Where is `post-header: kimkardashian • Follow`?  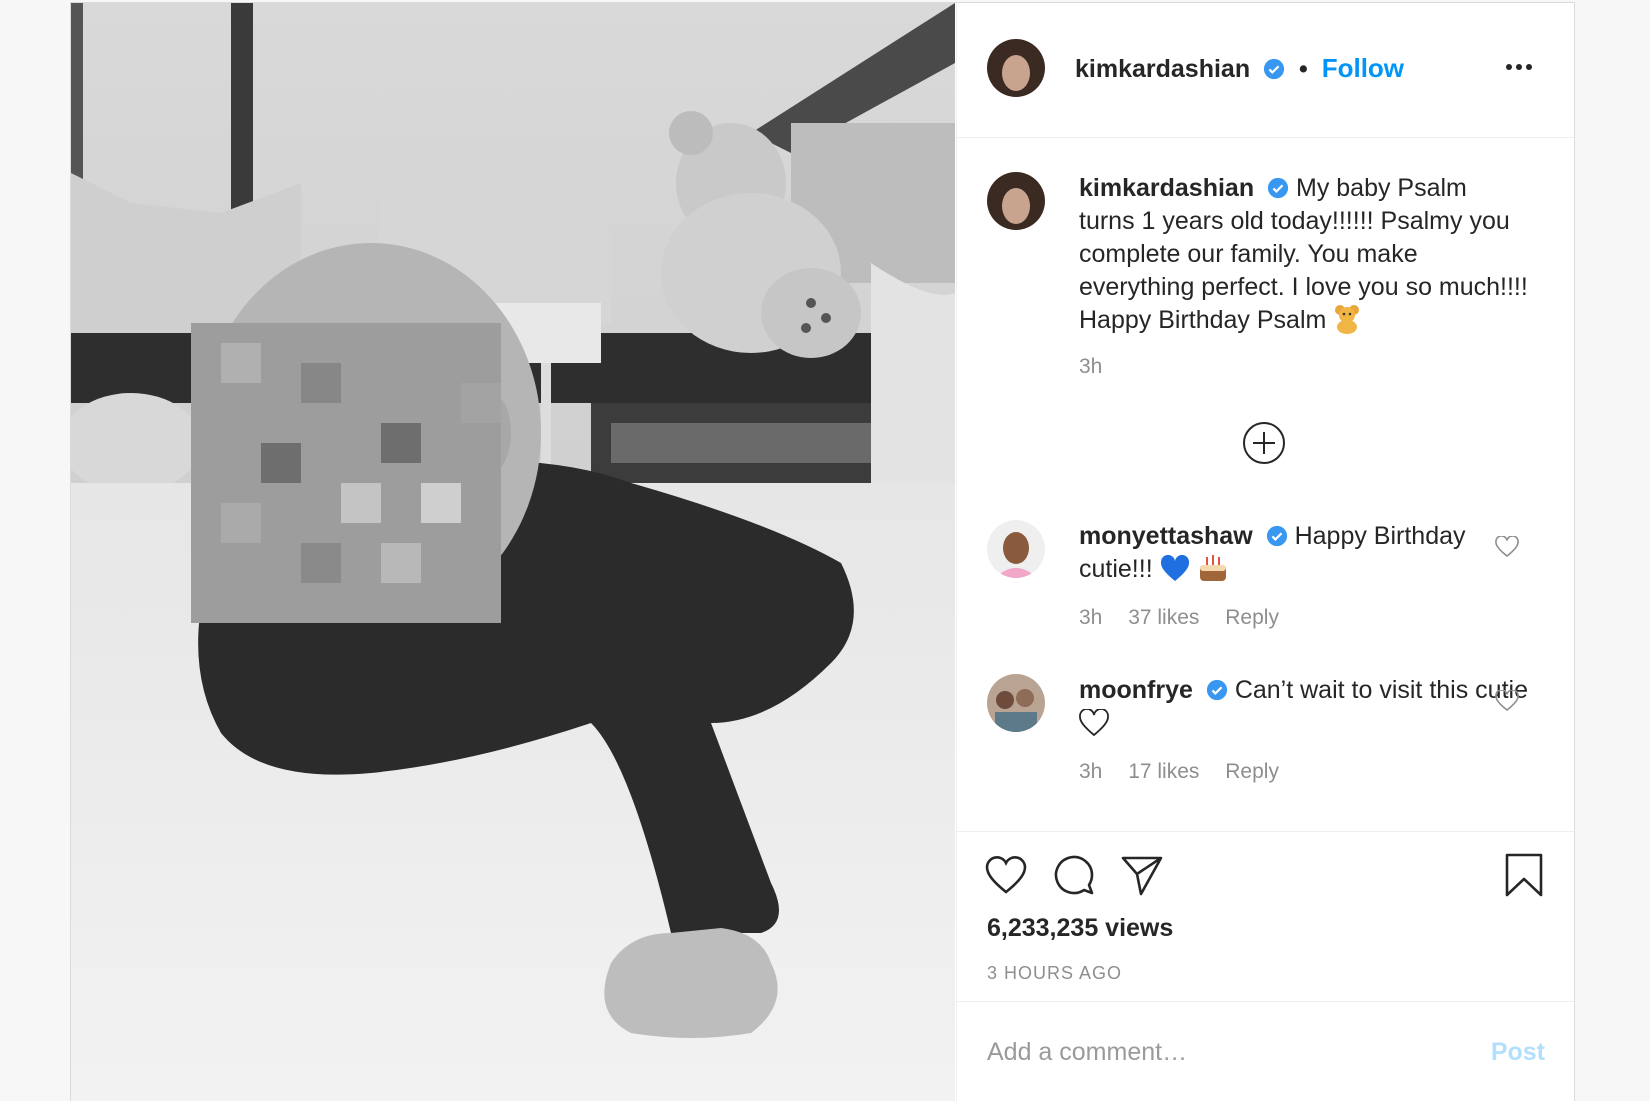
post-header: kimkardashian • Follow is located at coordinates (1265, 70).